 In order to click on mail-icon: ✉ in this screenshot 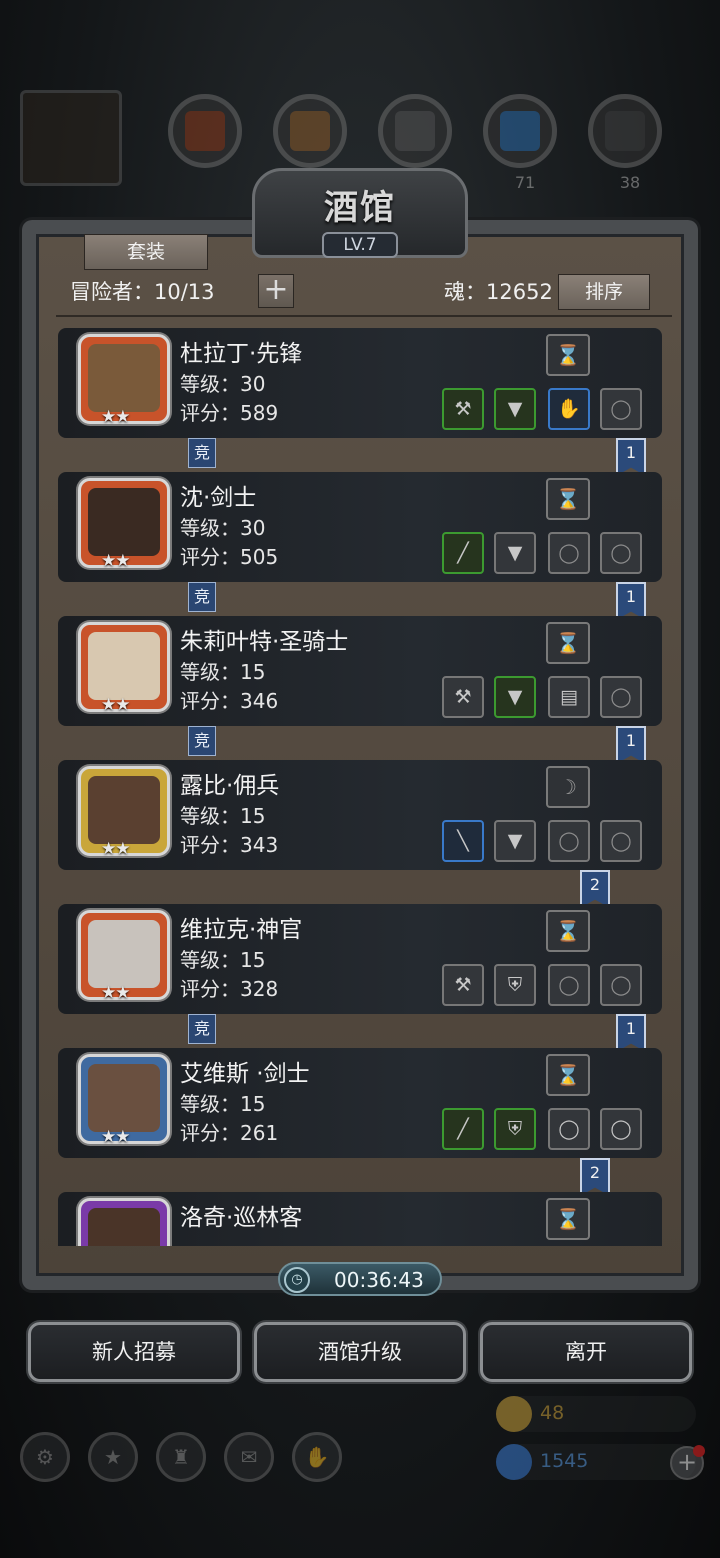, I will do `click(249, 1457)`.